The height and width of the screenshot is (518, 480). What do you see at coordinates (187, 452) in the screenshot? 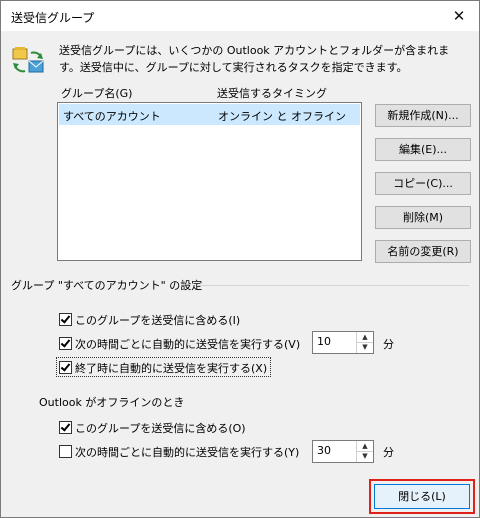
I see `offline-auto-label: 次の時間ごとに自動的に送受信を実行する(Y)` at bounding box center [187, 452].